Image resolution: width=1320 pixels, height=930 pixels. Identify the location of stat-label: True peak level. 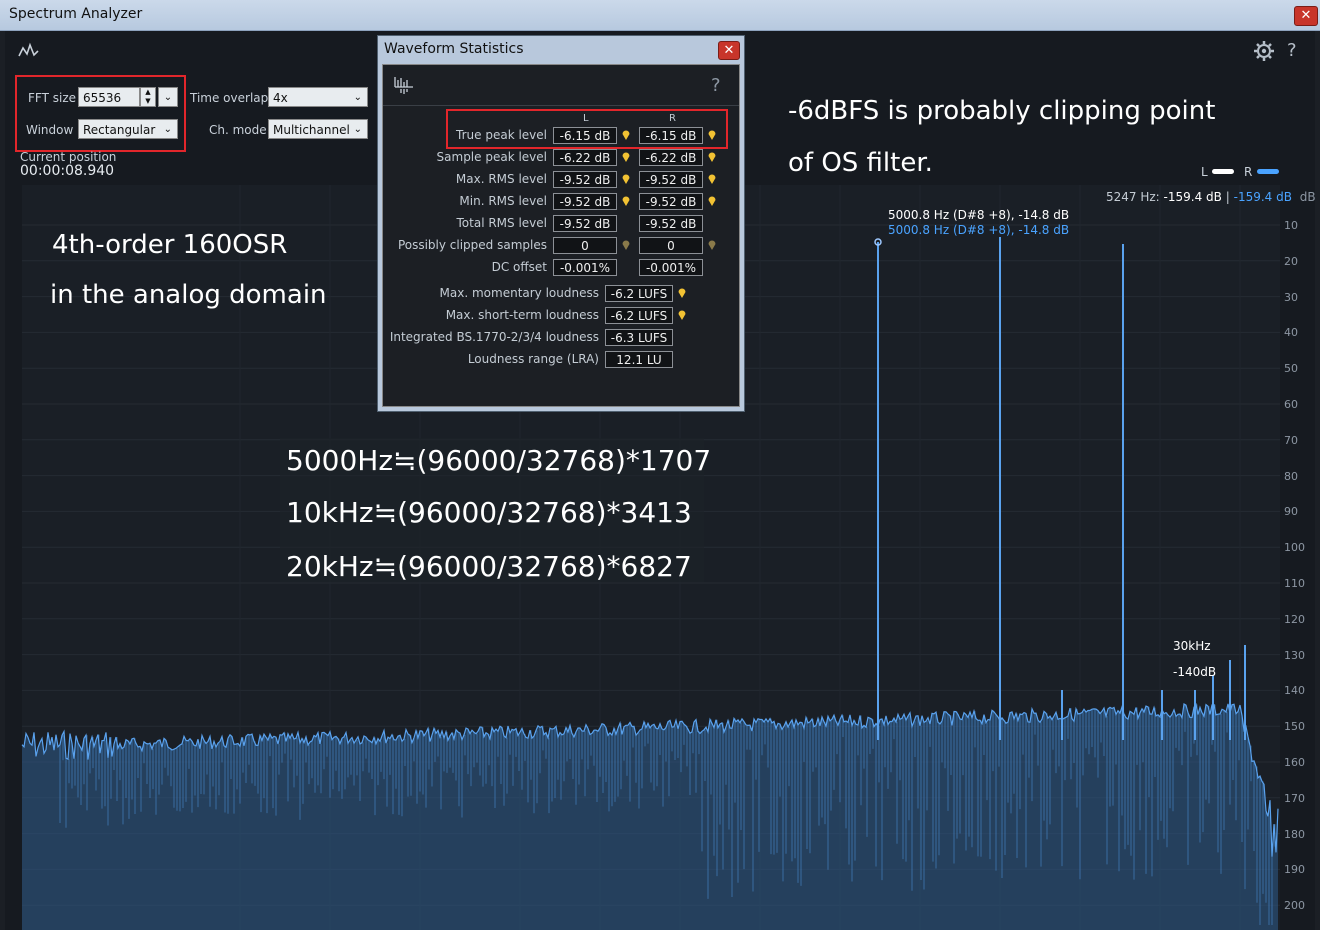
(501, 135).